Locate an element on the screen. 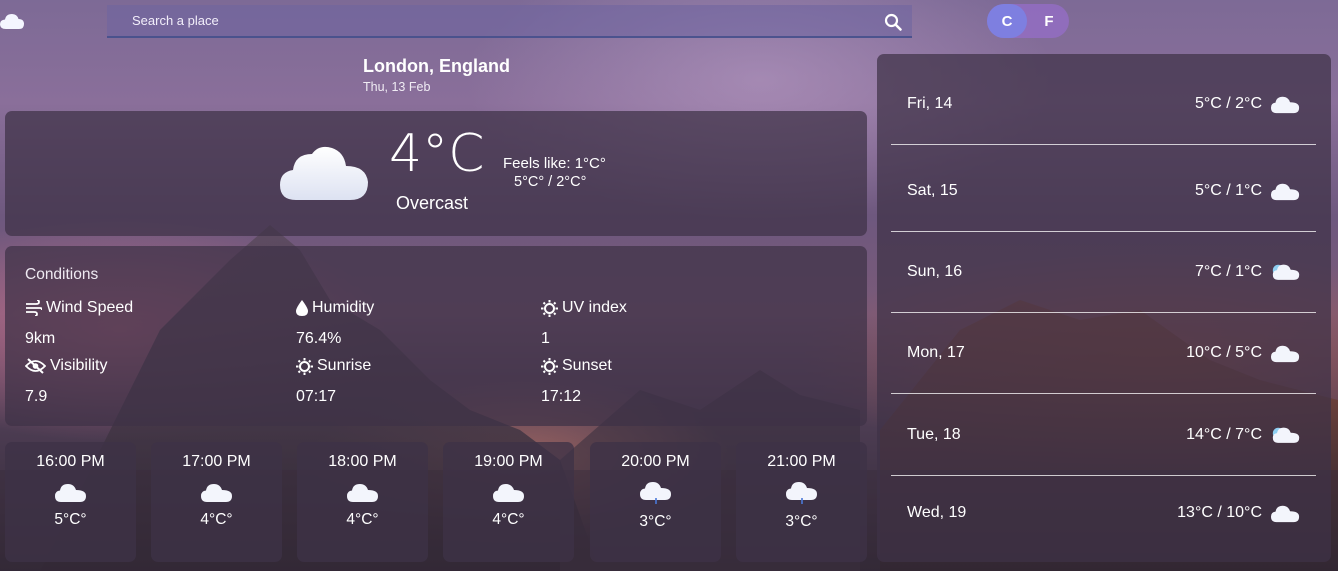  condition-value: 07:17 is located at coordinates (316, 396).